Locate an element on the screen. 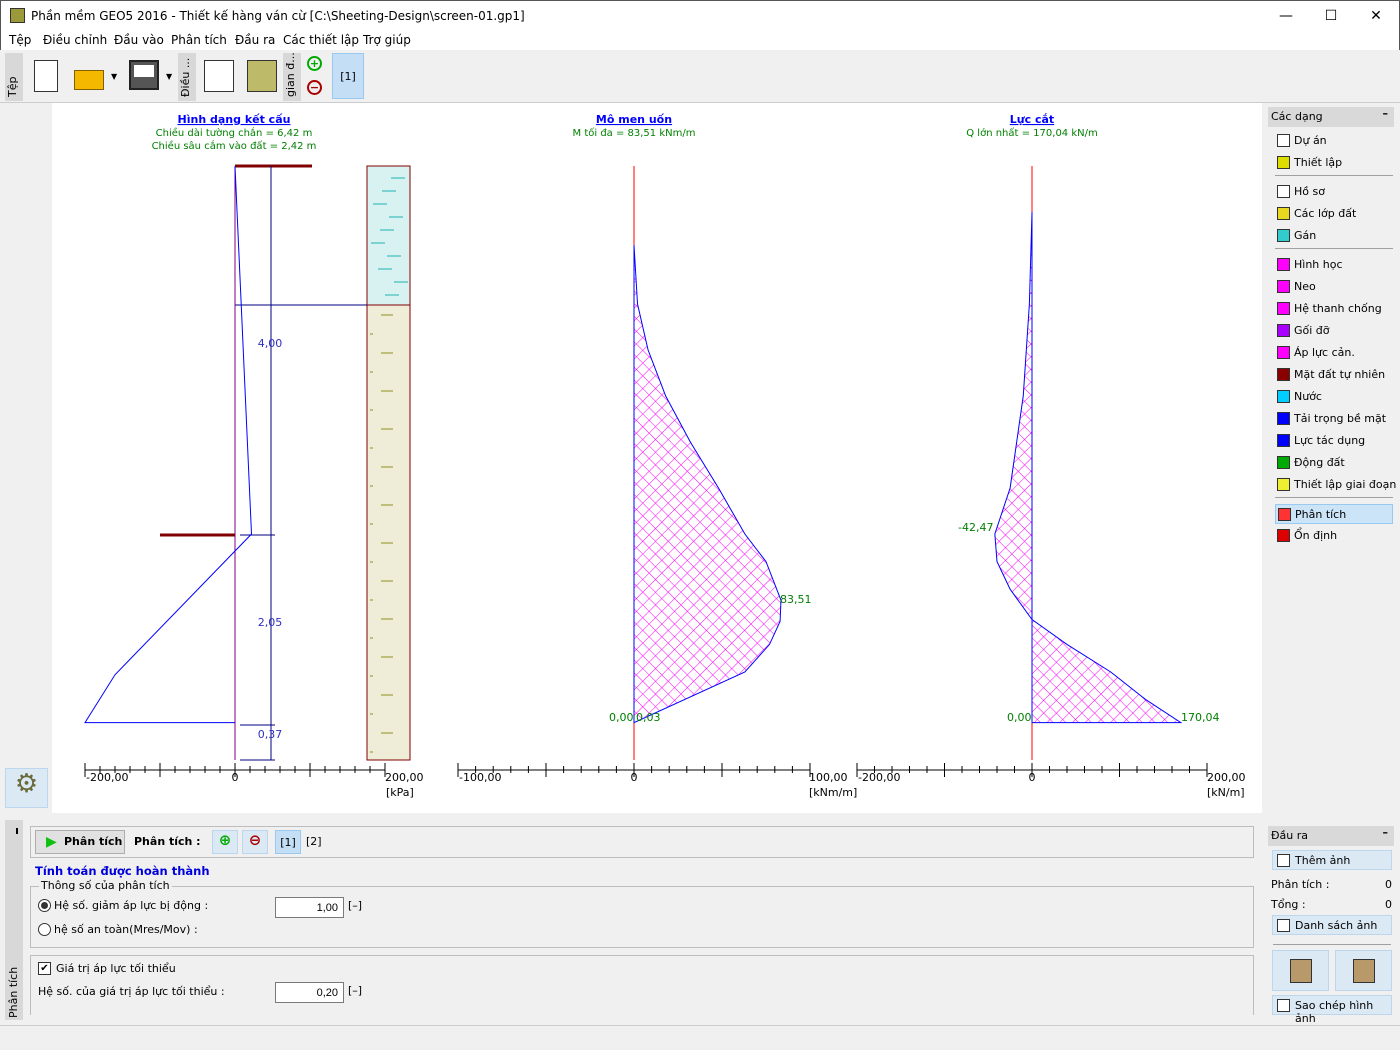  radio-passive-reduction is located at coordinates (44, 905).